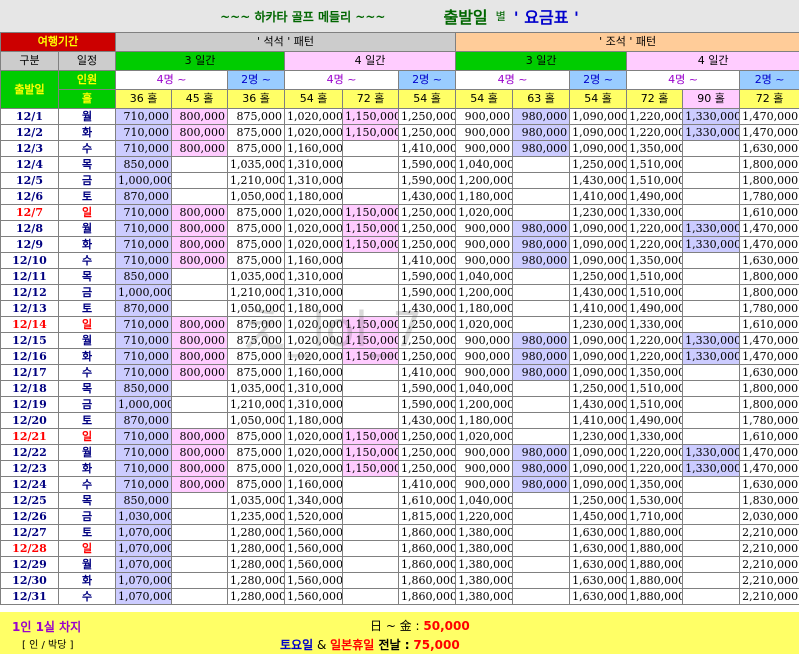 The image size is (799, 654). I want to click on iljeong-header: 일정, so click(87, 61).